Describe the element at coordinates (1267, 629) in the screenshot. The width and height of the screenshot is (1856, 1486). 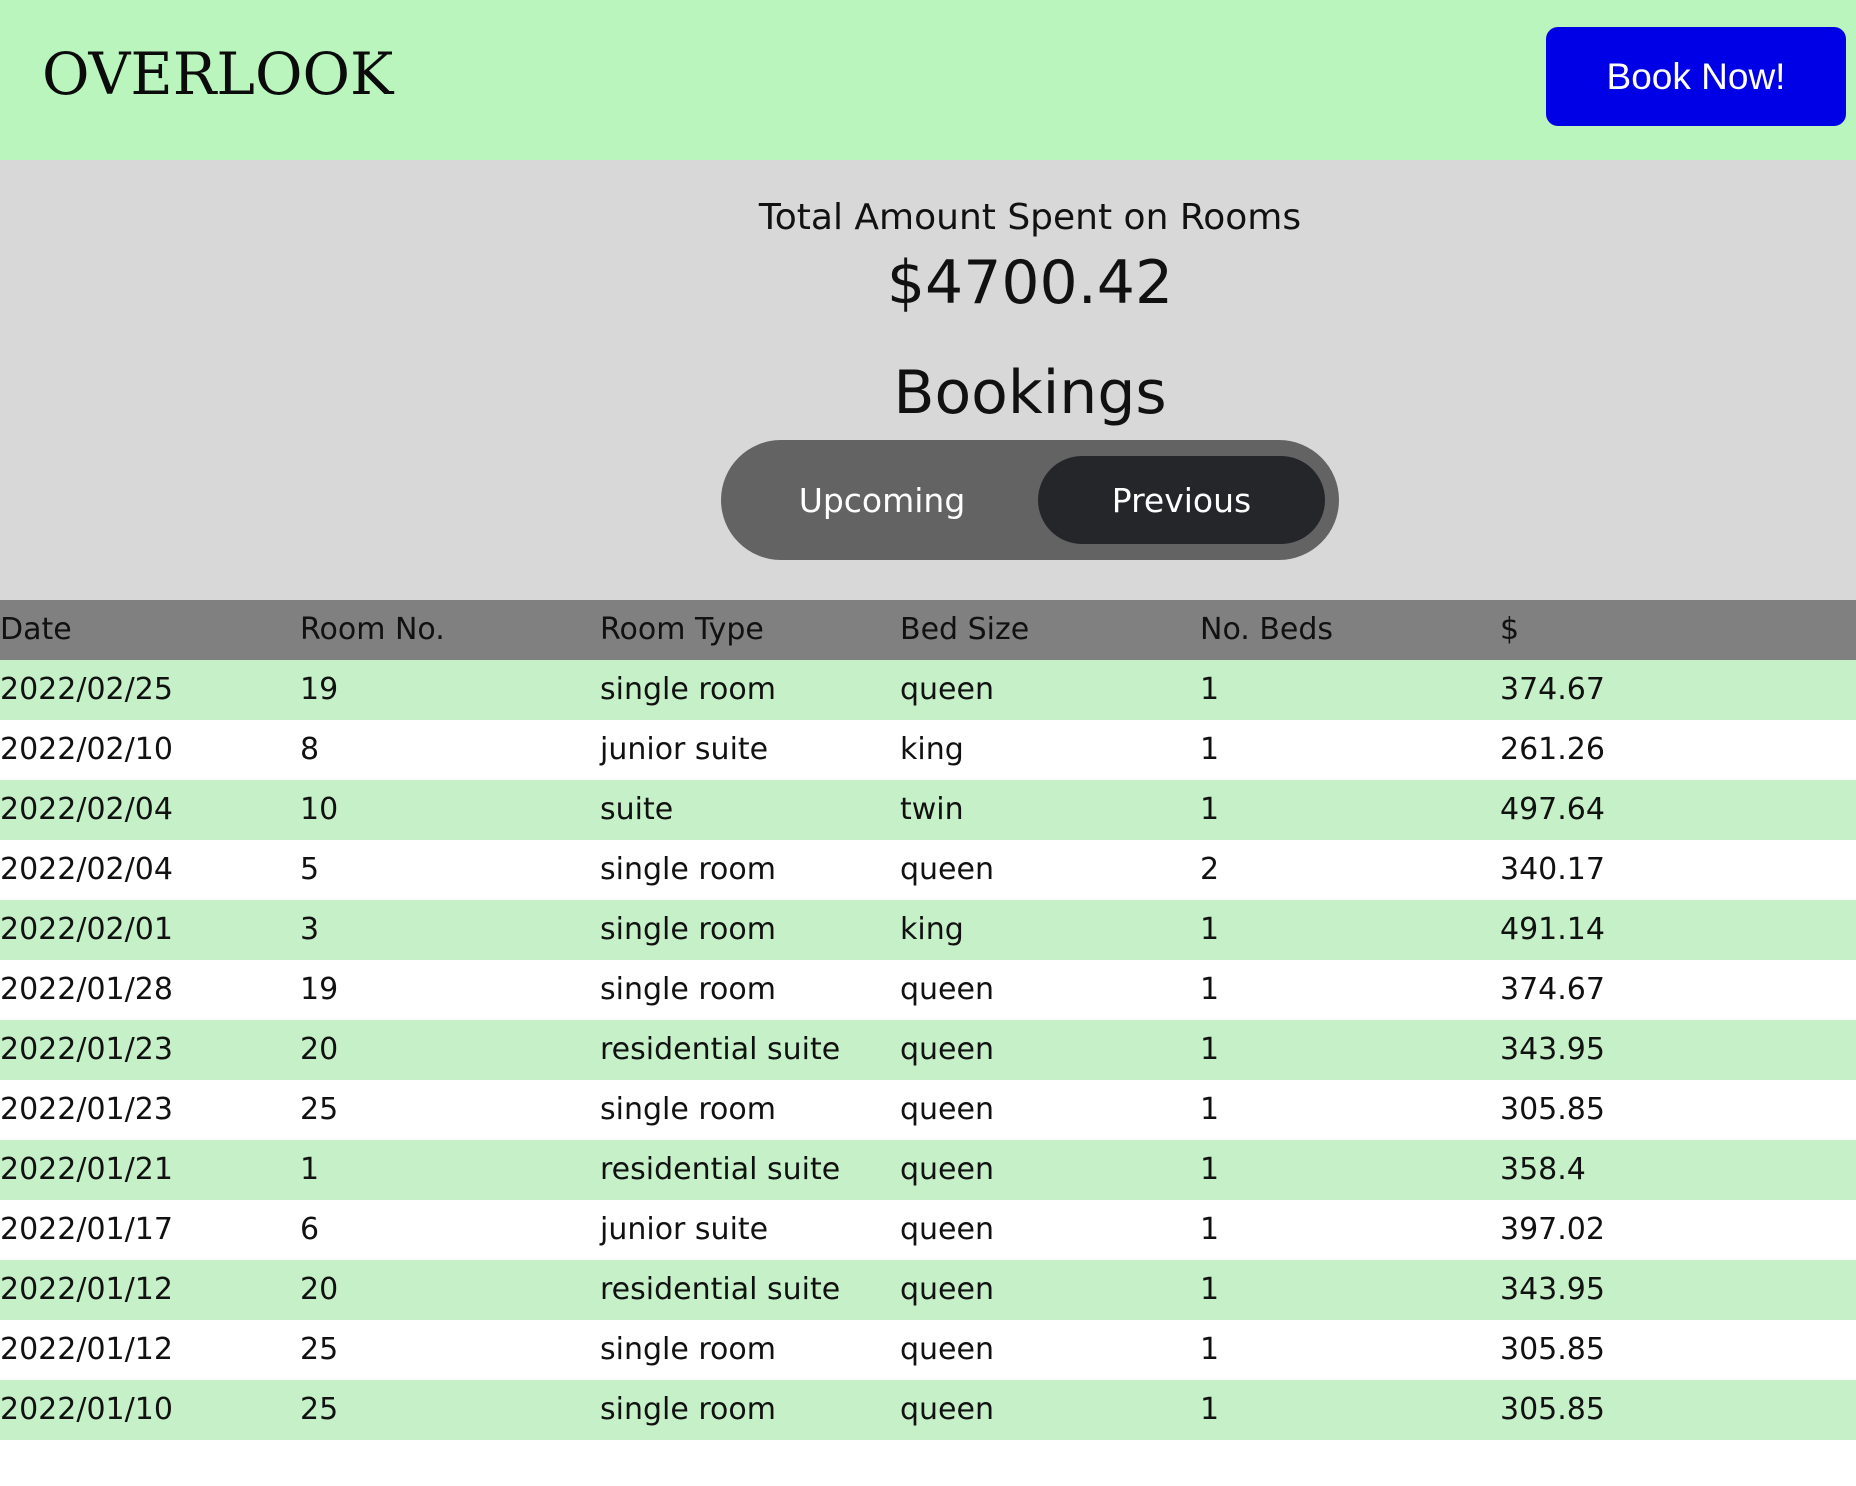
I see `column-header-number-of-beds: No. Beds` at that location.